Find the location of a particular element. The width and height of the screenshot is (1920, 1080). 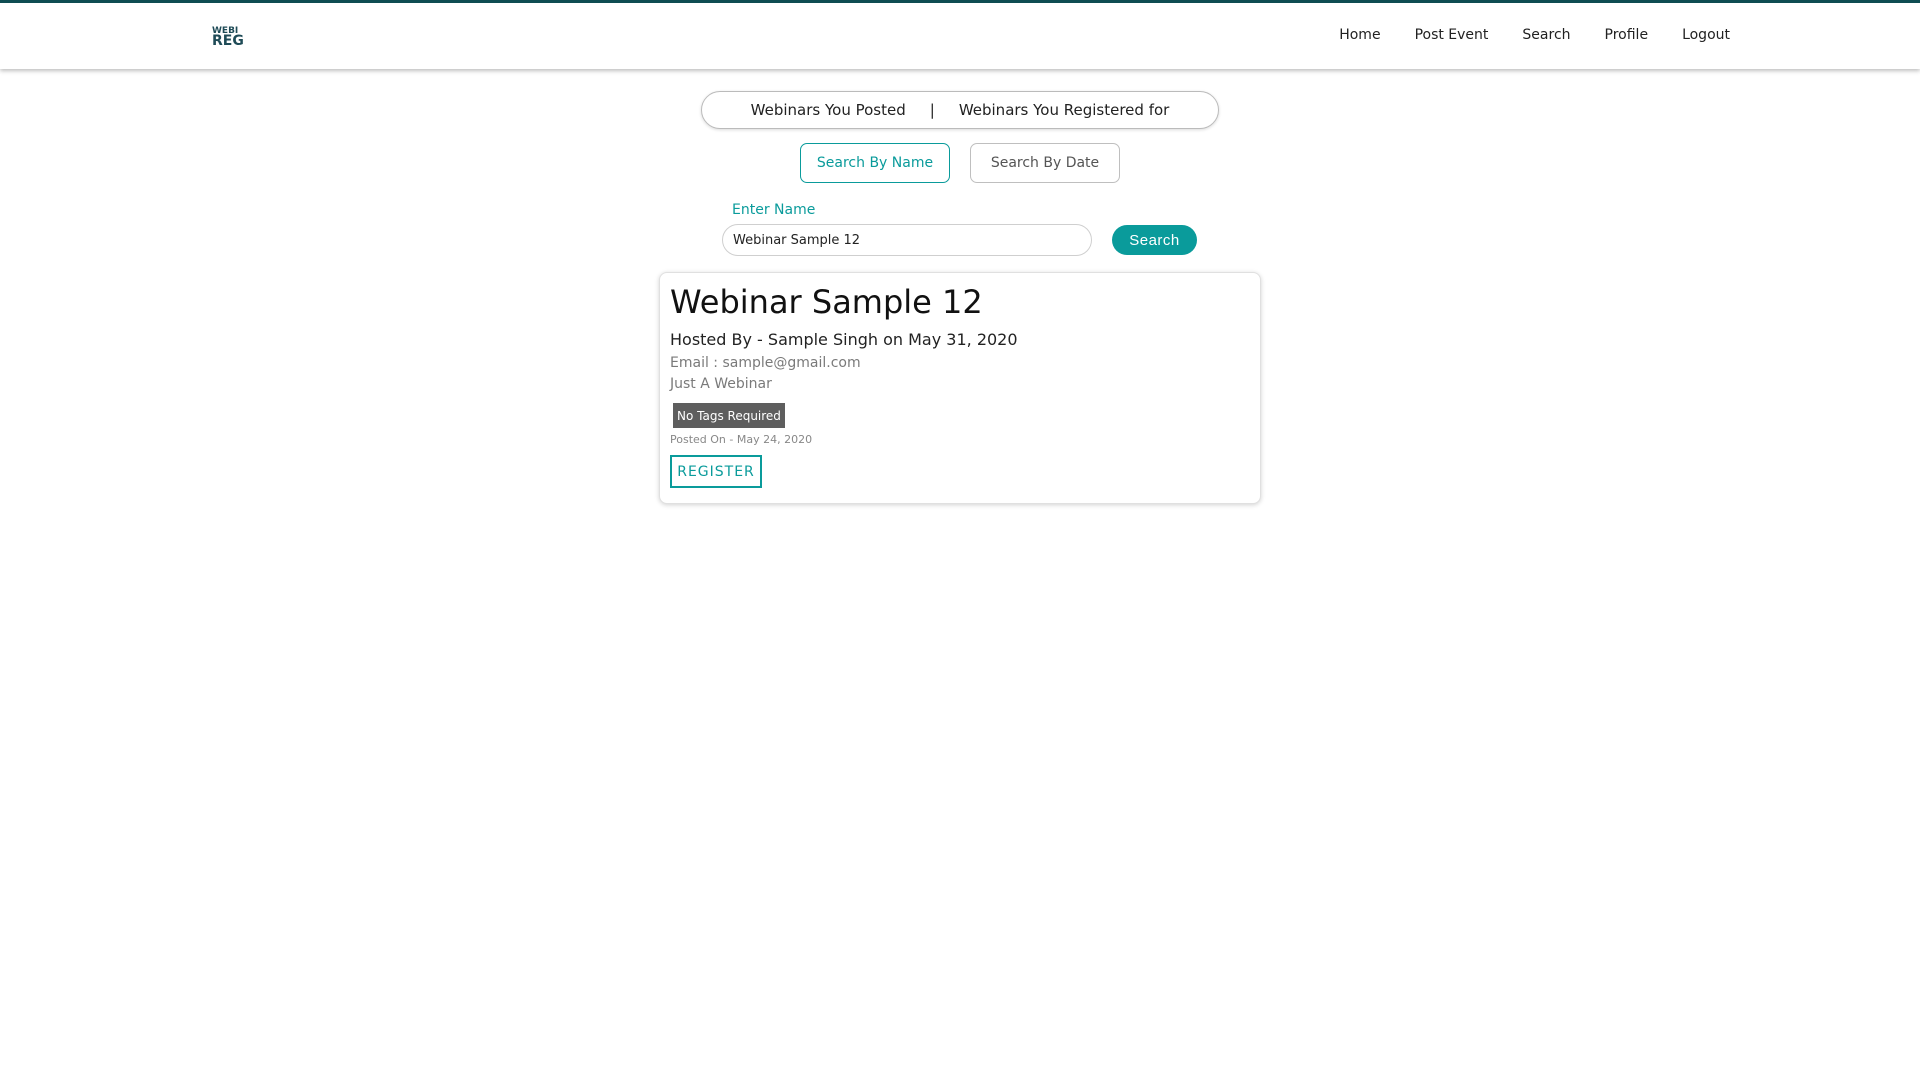

webinar-email: Email : sample@gmail.com is located at coordinates (765, 363).